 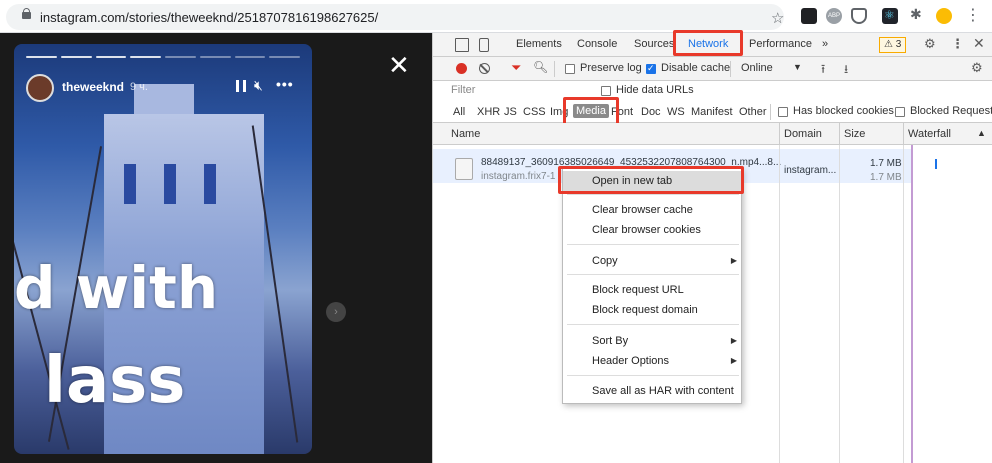 I want to click on lock-icon, so click(x=26, y=13).